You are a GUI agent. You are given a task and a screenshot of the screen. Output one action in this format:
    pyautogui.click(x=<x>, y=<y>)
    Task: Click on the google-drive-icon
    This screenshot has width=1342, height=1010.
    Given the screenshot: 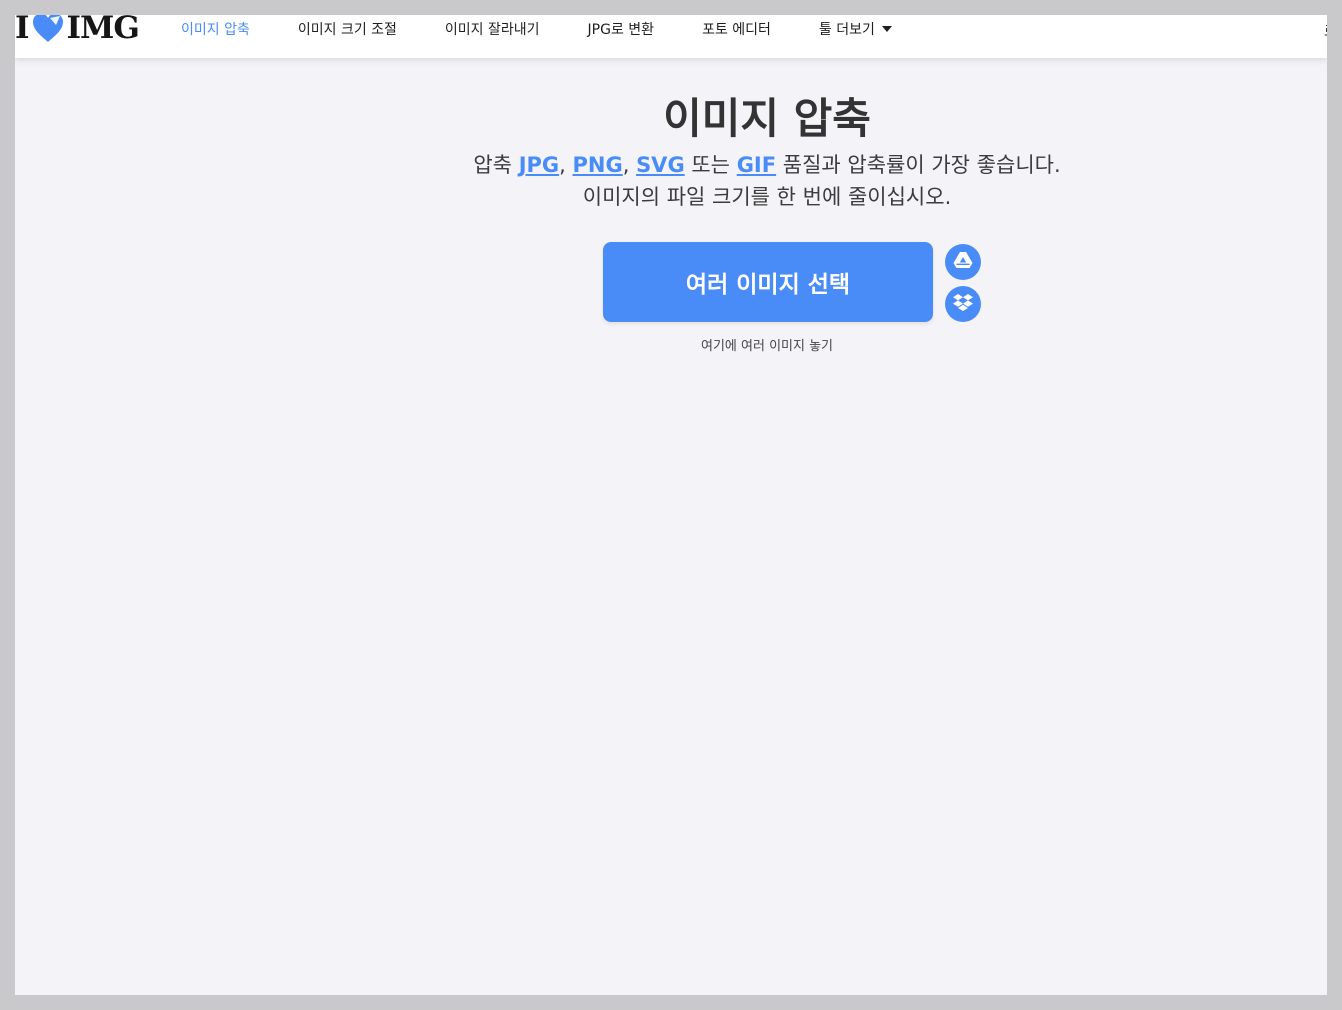 What is the action you would take?
    pyautogui.click(x=963, y=262)
    